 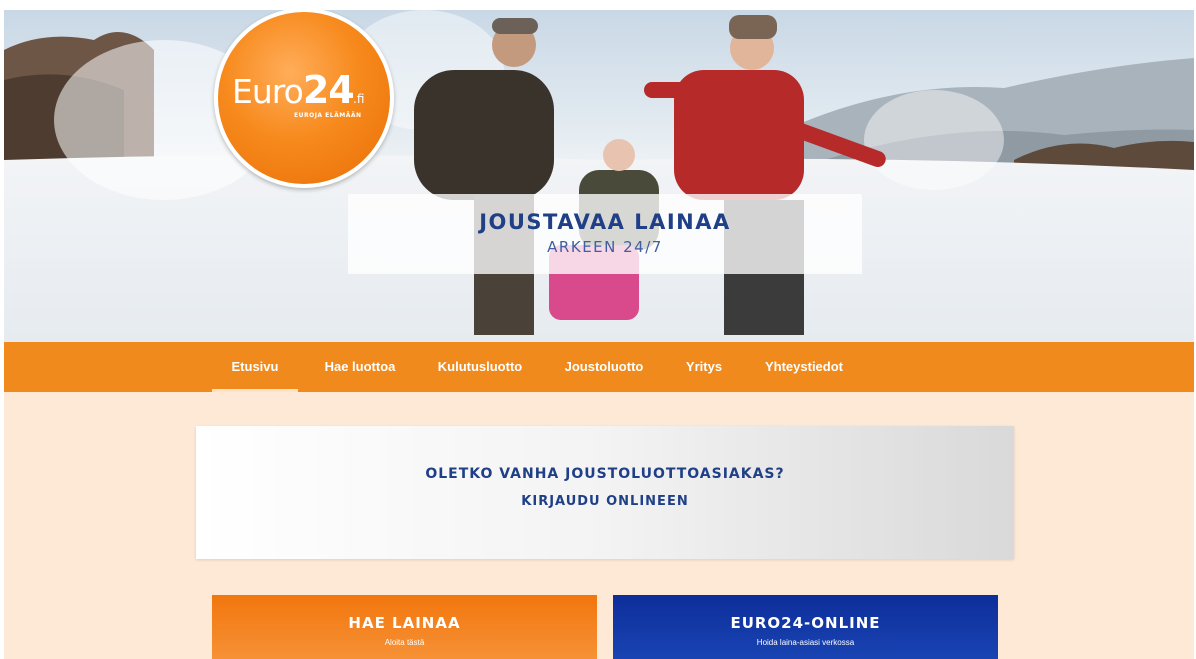 What do you see at coordinates (360, 367) in the screenshot?
I see `nav-item-hae-luottoa: Hae luottoa` at bounding box center [360, 367].